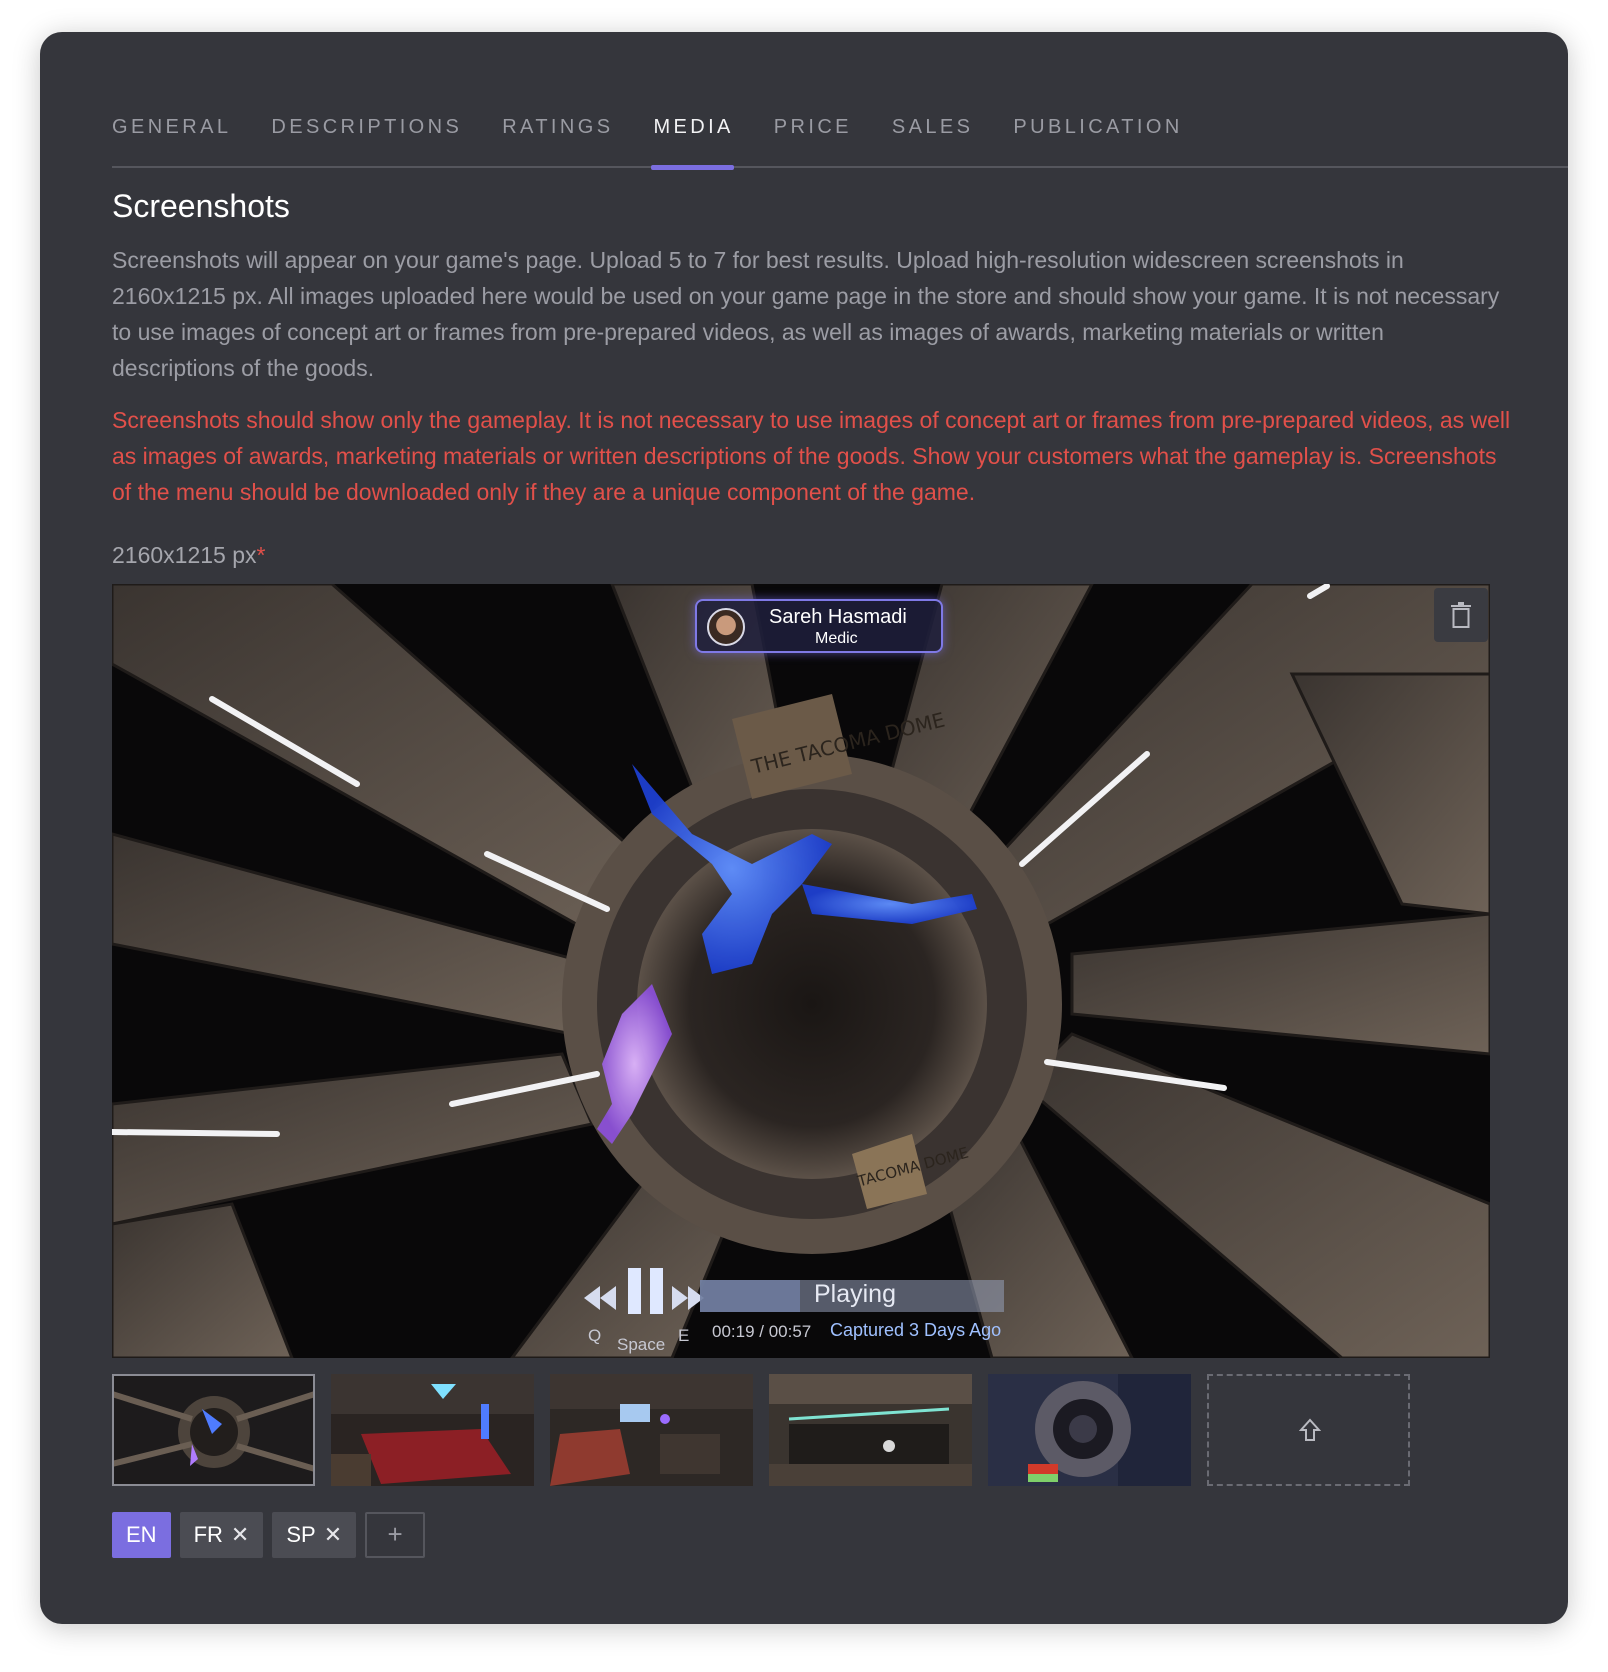  What do you see at coordinates (693, 125) in the screenshot?
I see `tab-media: MEDIA` at bounding box center [693, 125].